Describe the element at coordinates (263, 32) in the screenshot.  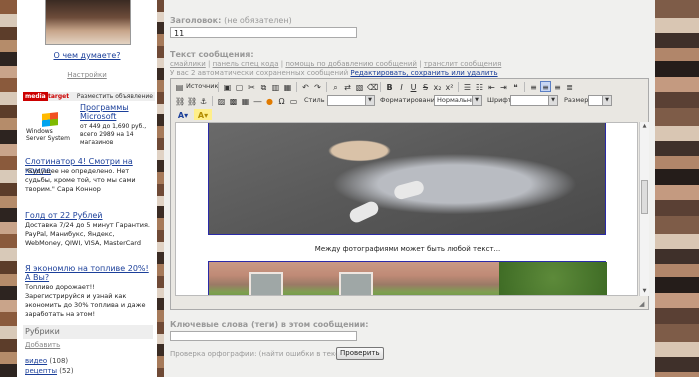
I see `title-input: 11` at that location.